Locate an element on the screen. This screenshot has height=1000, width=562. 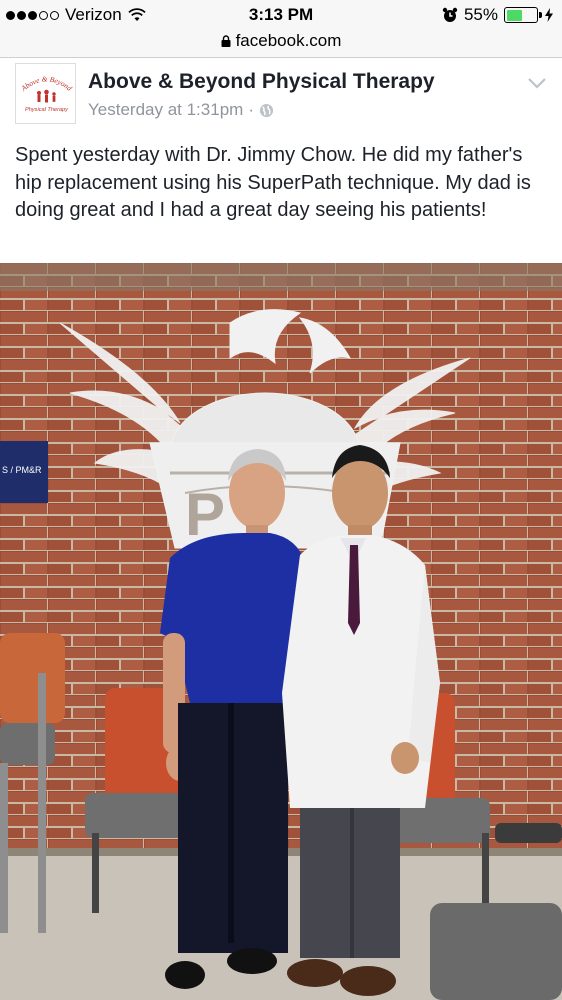
wall-sign-text: S / PM&R is located at coordinates (22, 470).